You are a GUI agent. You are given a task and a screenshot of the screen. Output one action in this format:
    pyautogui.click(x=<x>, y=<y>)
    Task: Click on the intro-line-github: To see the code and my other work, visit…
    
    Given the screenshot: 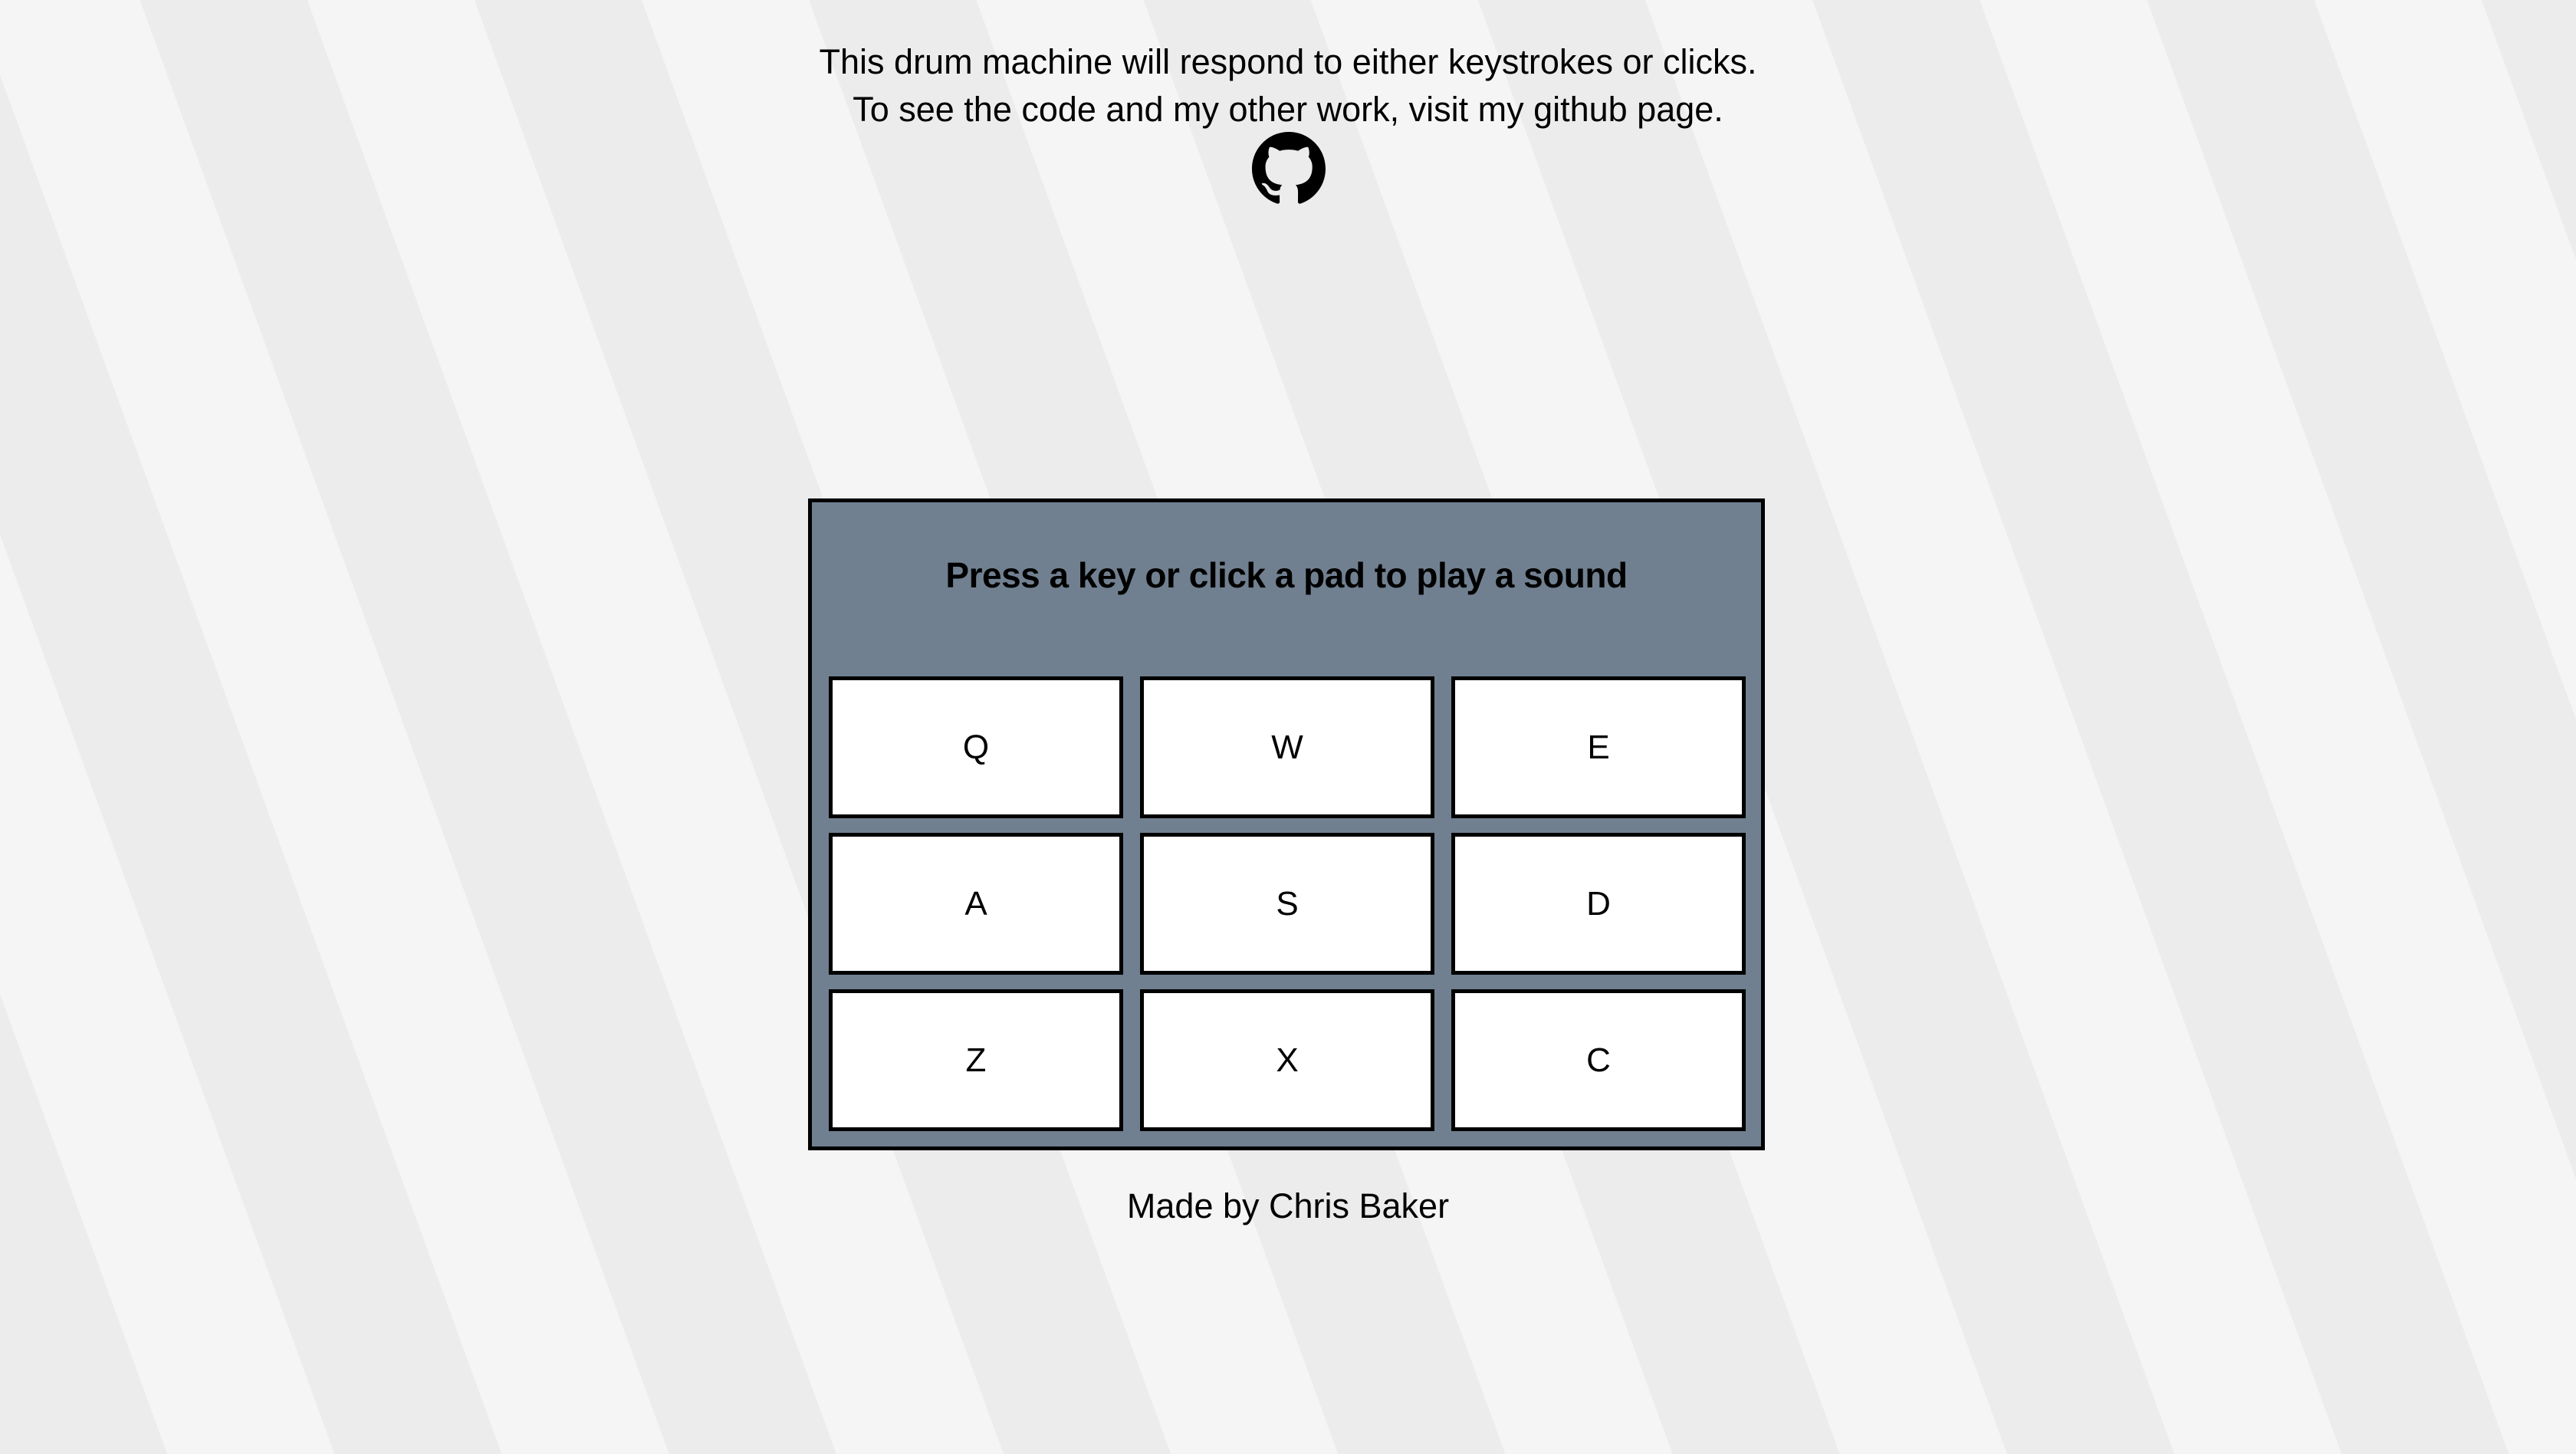 What is the action you would take?
    pyautogui.click(x=1288, y=110)
    